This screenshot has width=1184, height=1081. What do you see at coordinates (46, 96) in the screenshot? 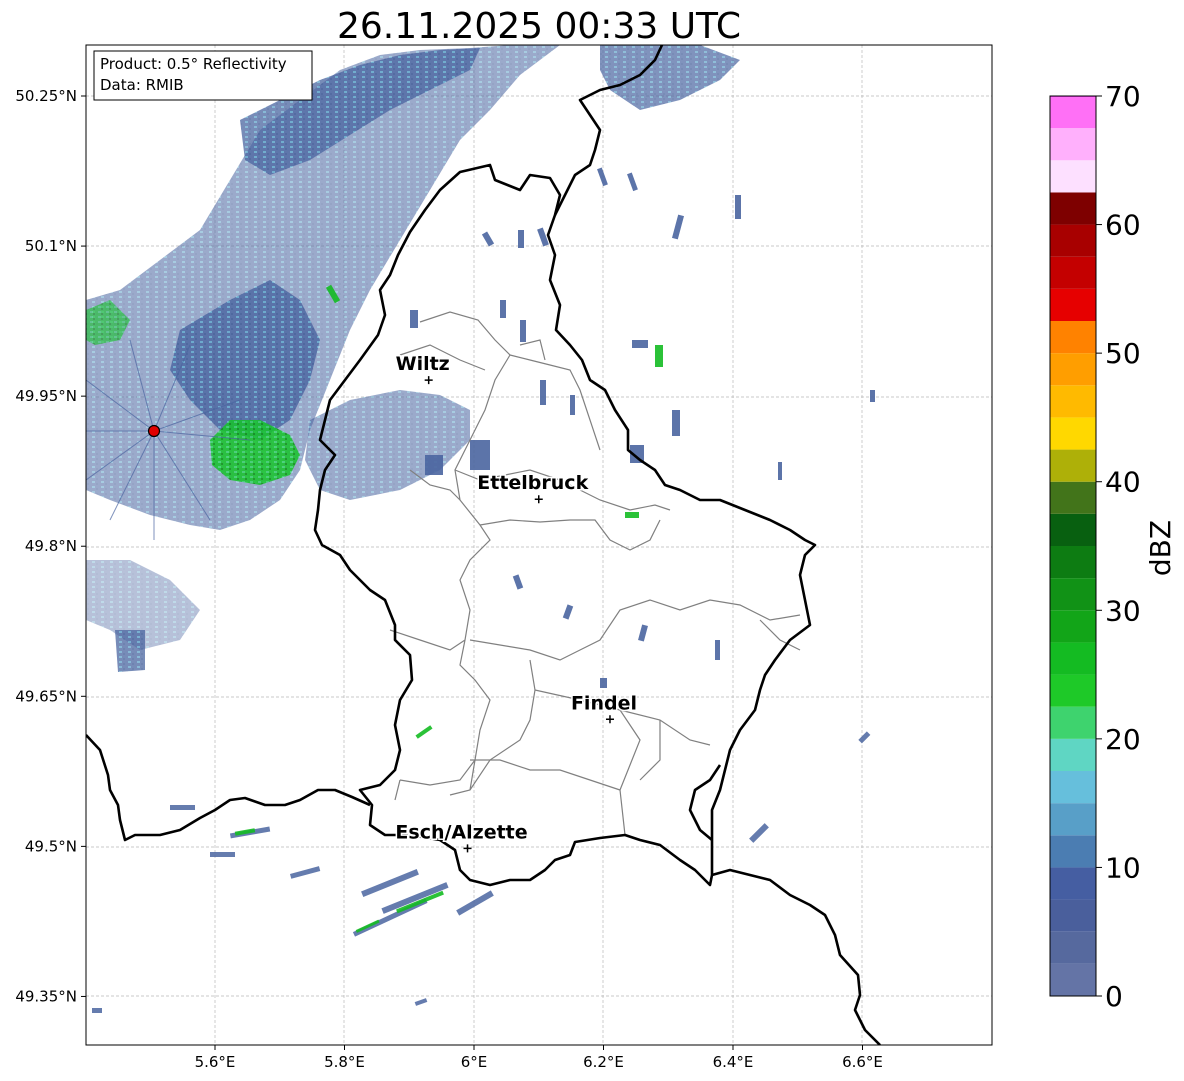
I see `lat-tick-label: 50.25°N` at bounding box center [46, 96].